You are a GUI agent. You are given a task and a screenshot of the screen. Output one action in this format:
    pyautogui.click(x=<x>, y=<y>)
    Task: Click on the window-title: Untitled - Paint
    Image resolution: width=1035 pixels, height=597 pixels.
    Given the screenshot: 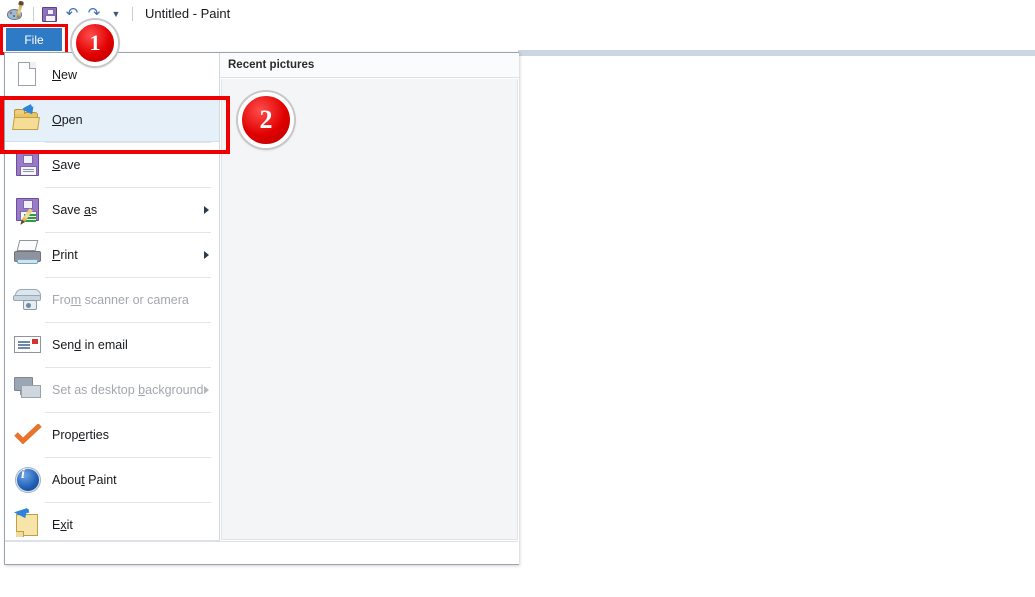 What is the action you would take?
    pyautogui.click(x=188, y=13)
    